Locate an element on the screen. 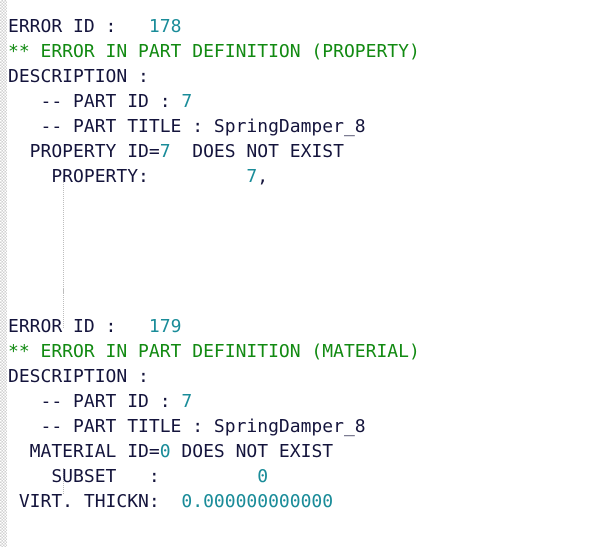 Image resolution: width=610 pixels, height=547 pixels. log-line-segment: ** ERROR IN PART DEFINITION (MATERIAL) is located at coordinates (214, 351).